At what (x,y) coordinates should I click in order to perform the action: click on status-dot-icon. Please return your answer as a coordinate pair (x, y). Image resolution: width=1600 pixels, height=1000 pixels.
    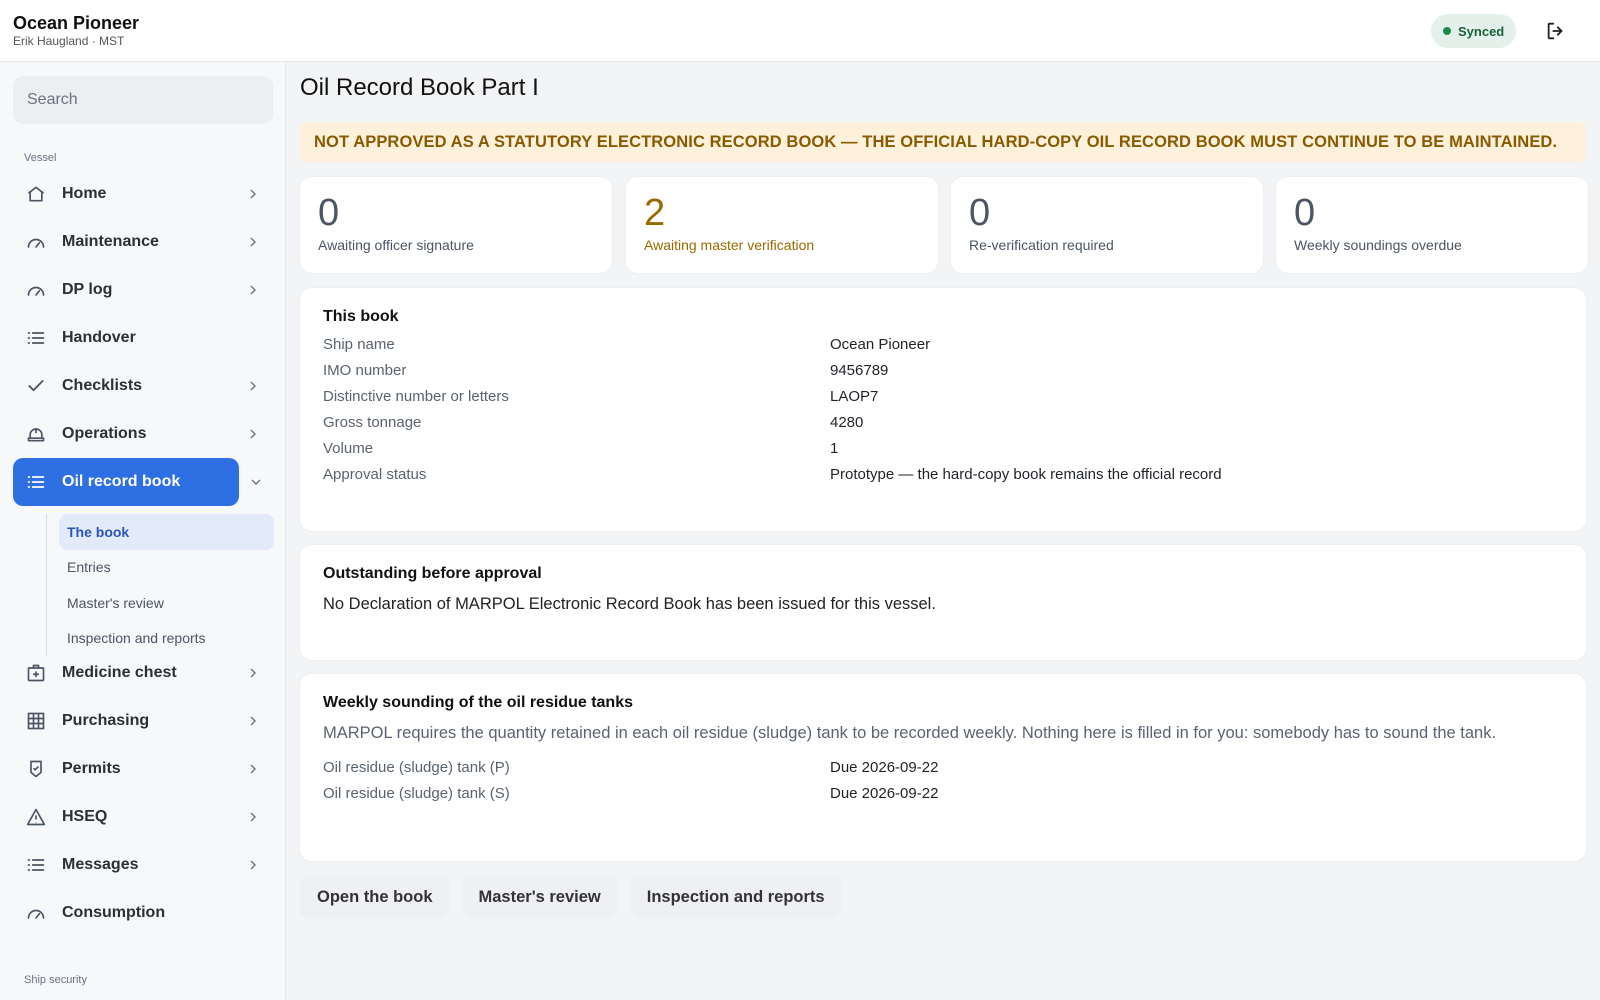
    Looking at the image, I should click on (1447, 31).